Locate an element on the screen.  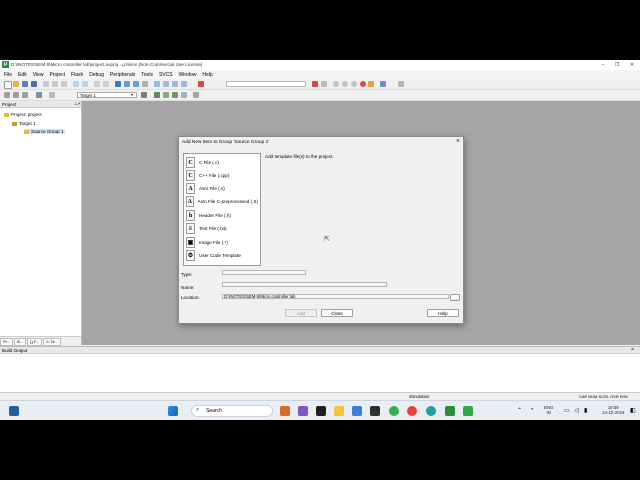
maximize-button: ❐ is located at coordinates (617, 65).